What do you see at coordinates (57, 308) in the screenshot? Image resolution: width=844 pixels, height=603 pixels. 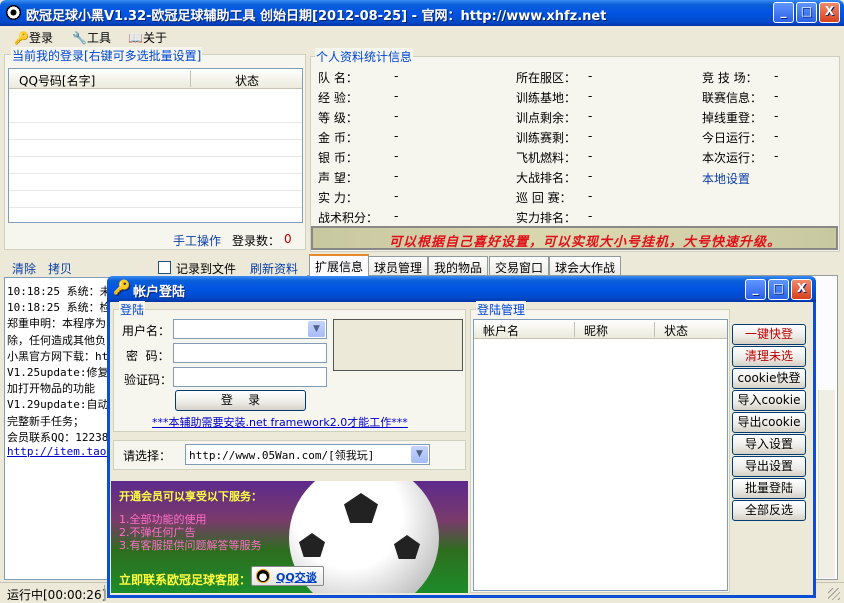 I see `log-line: 10:18:25 系统：检` at bounding box center [57, 308].